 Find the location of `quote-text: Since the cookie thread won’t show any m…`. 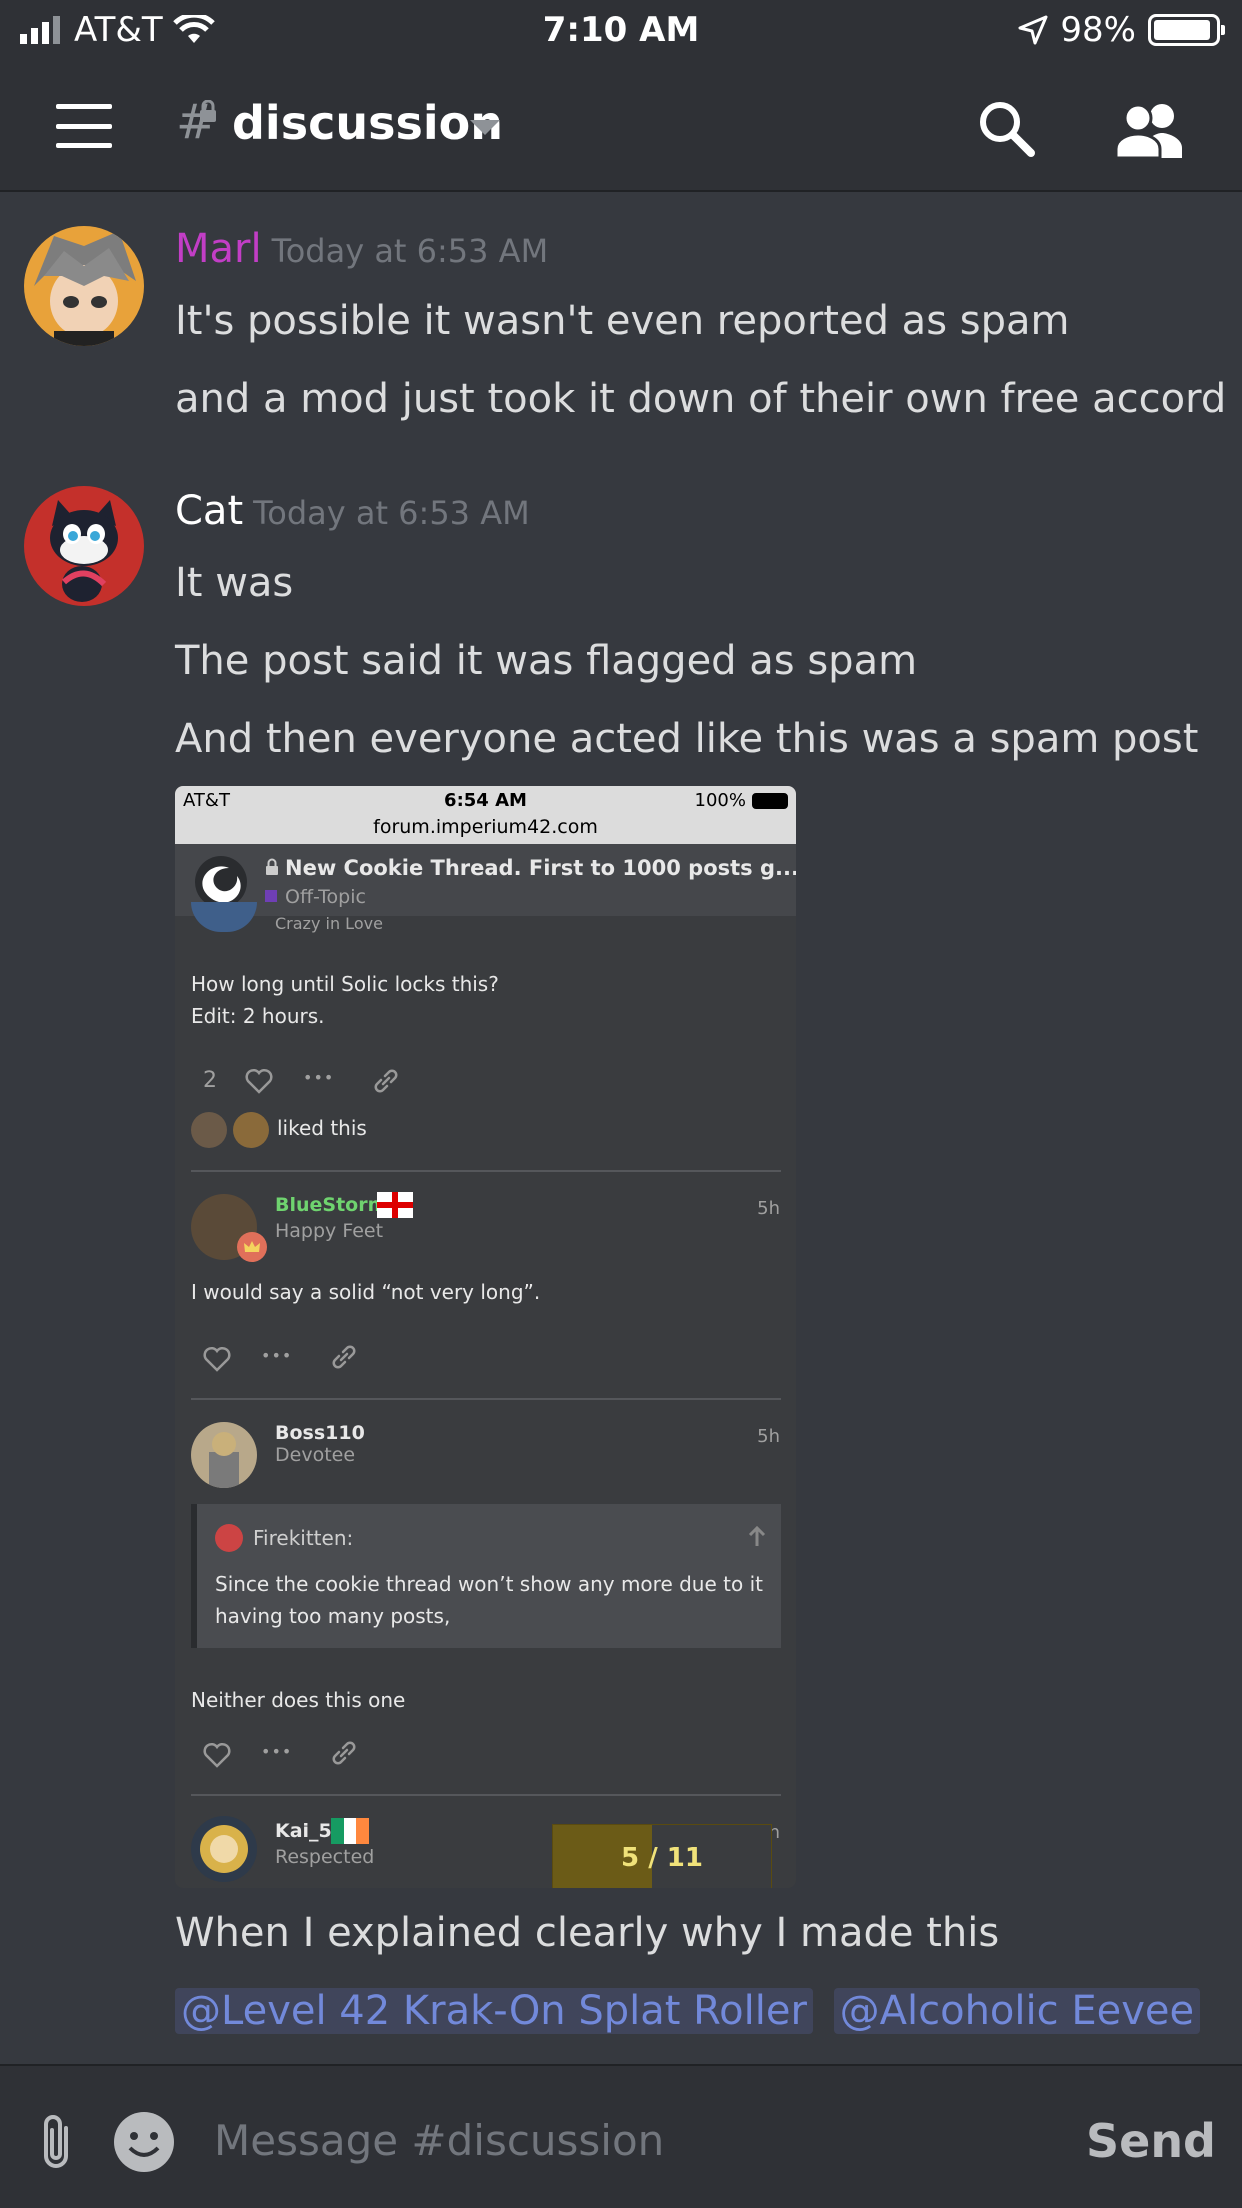

quote-text: Since the cookie thread won’t show any m… is located at coordinates (489, 1584).